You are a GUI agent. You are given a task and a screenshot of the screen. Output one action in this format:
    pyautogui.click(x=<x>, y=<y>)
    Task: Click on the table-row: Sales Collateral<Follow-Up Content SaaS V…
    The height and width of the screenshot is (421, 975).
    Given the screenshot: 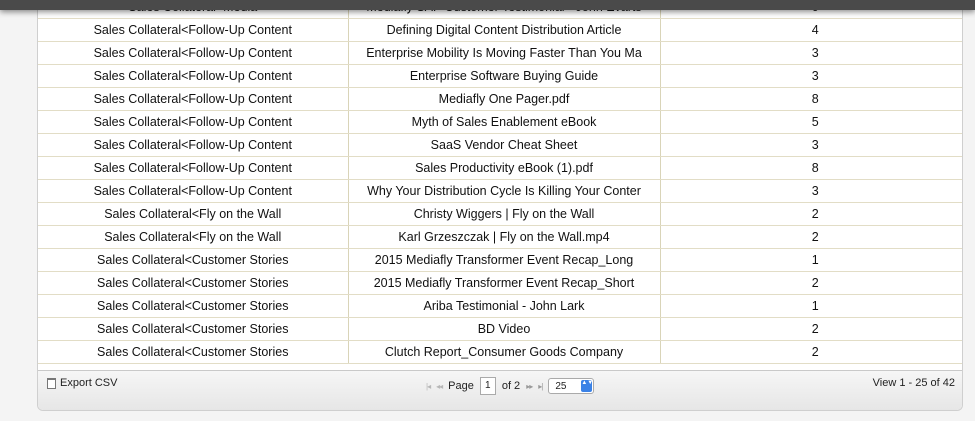 What is the action you would take?
    pyautogui.click(x=500, y=145)
    